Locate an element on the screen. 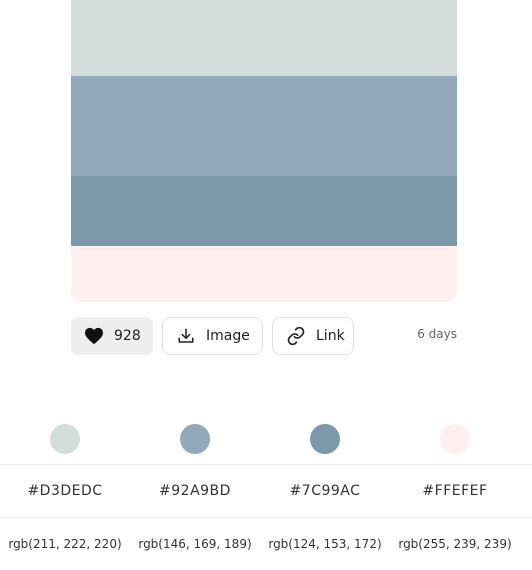  download-icon is located at coordinates (186, 336).